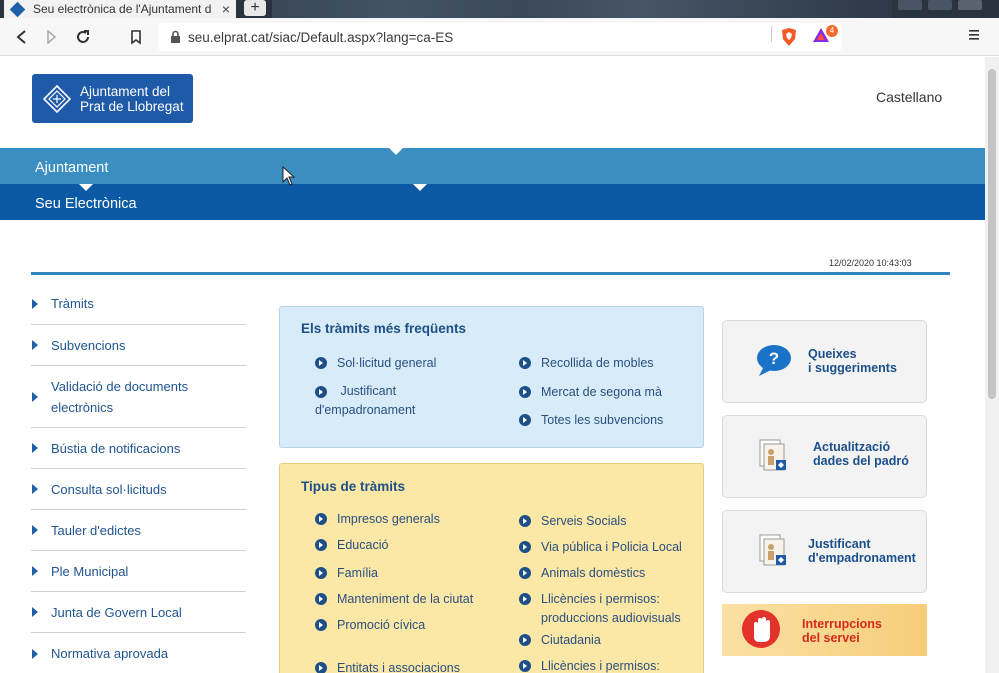  What do you see at coordinates (970, 5) in the screenshot?
I see `window-close-button` at bounding box center [970, 5].